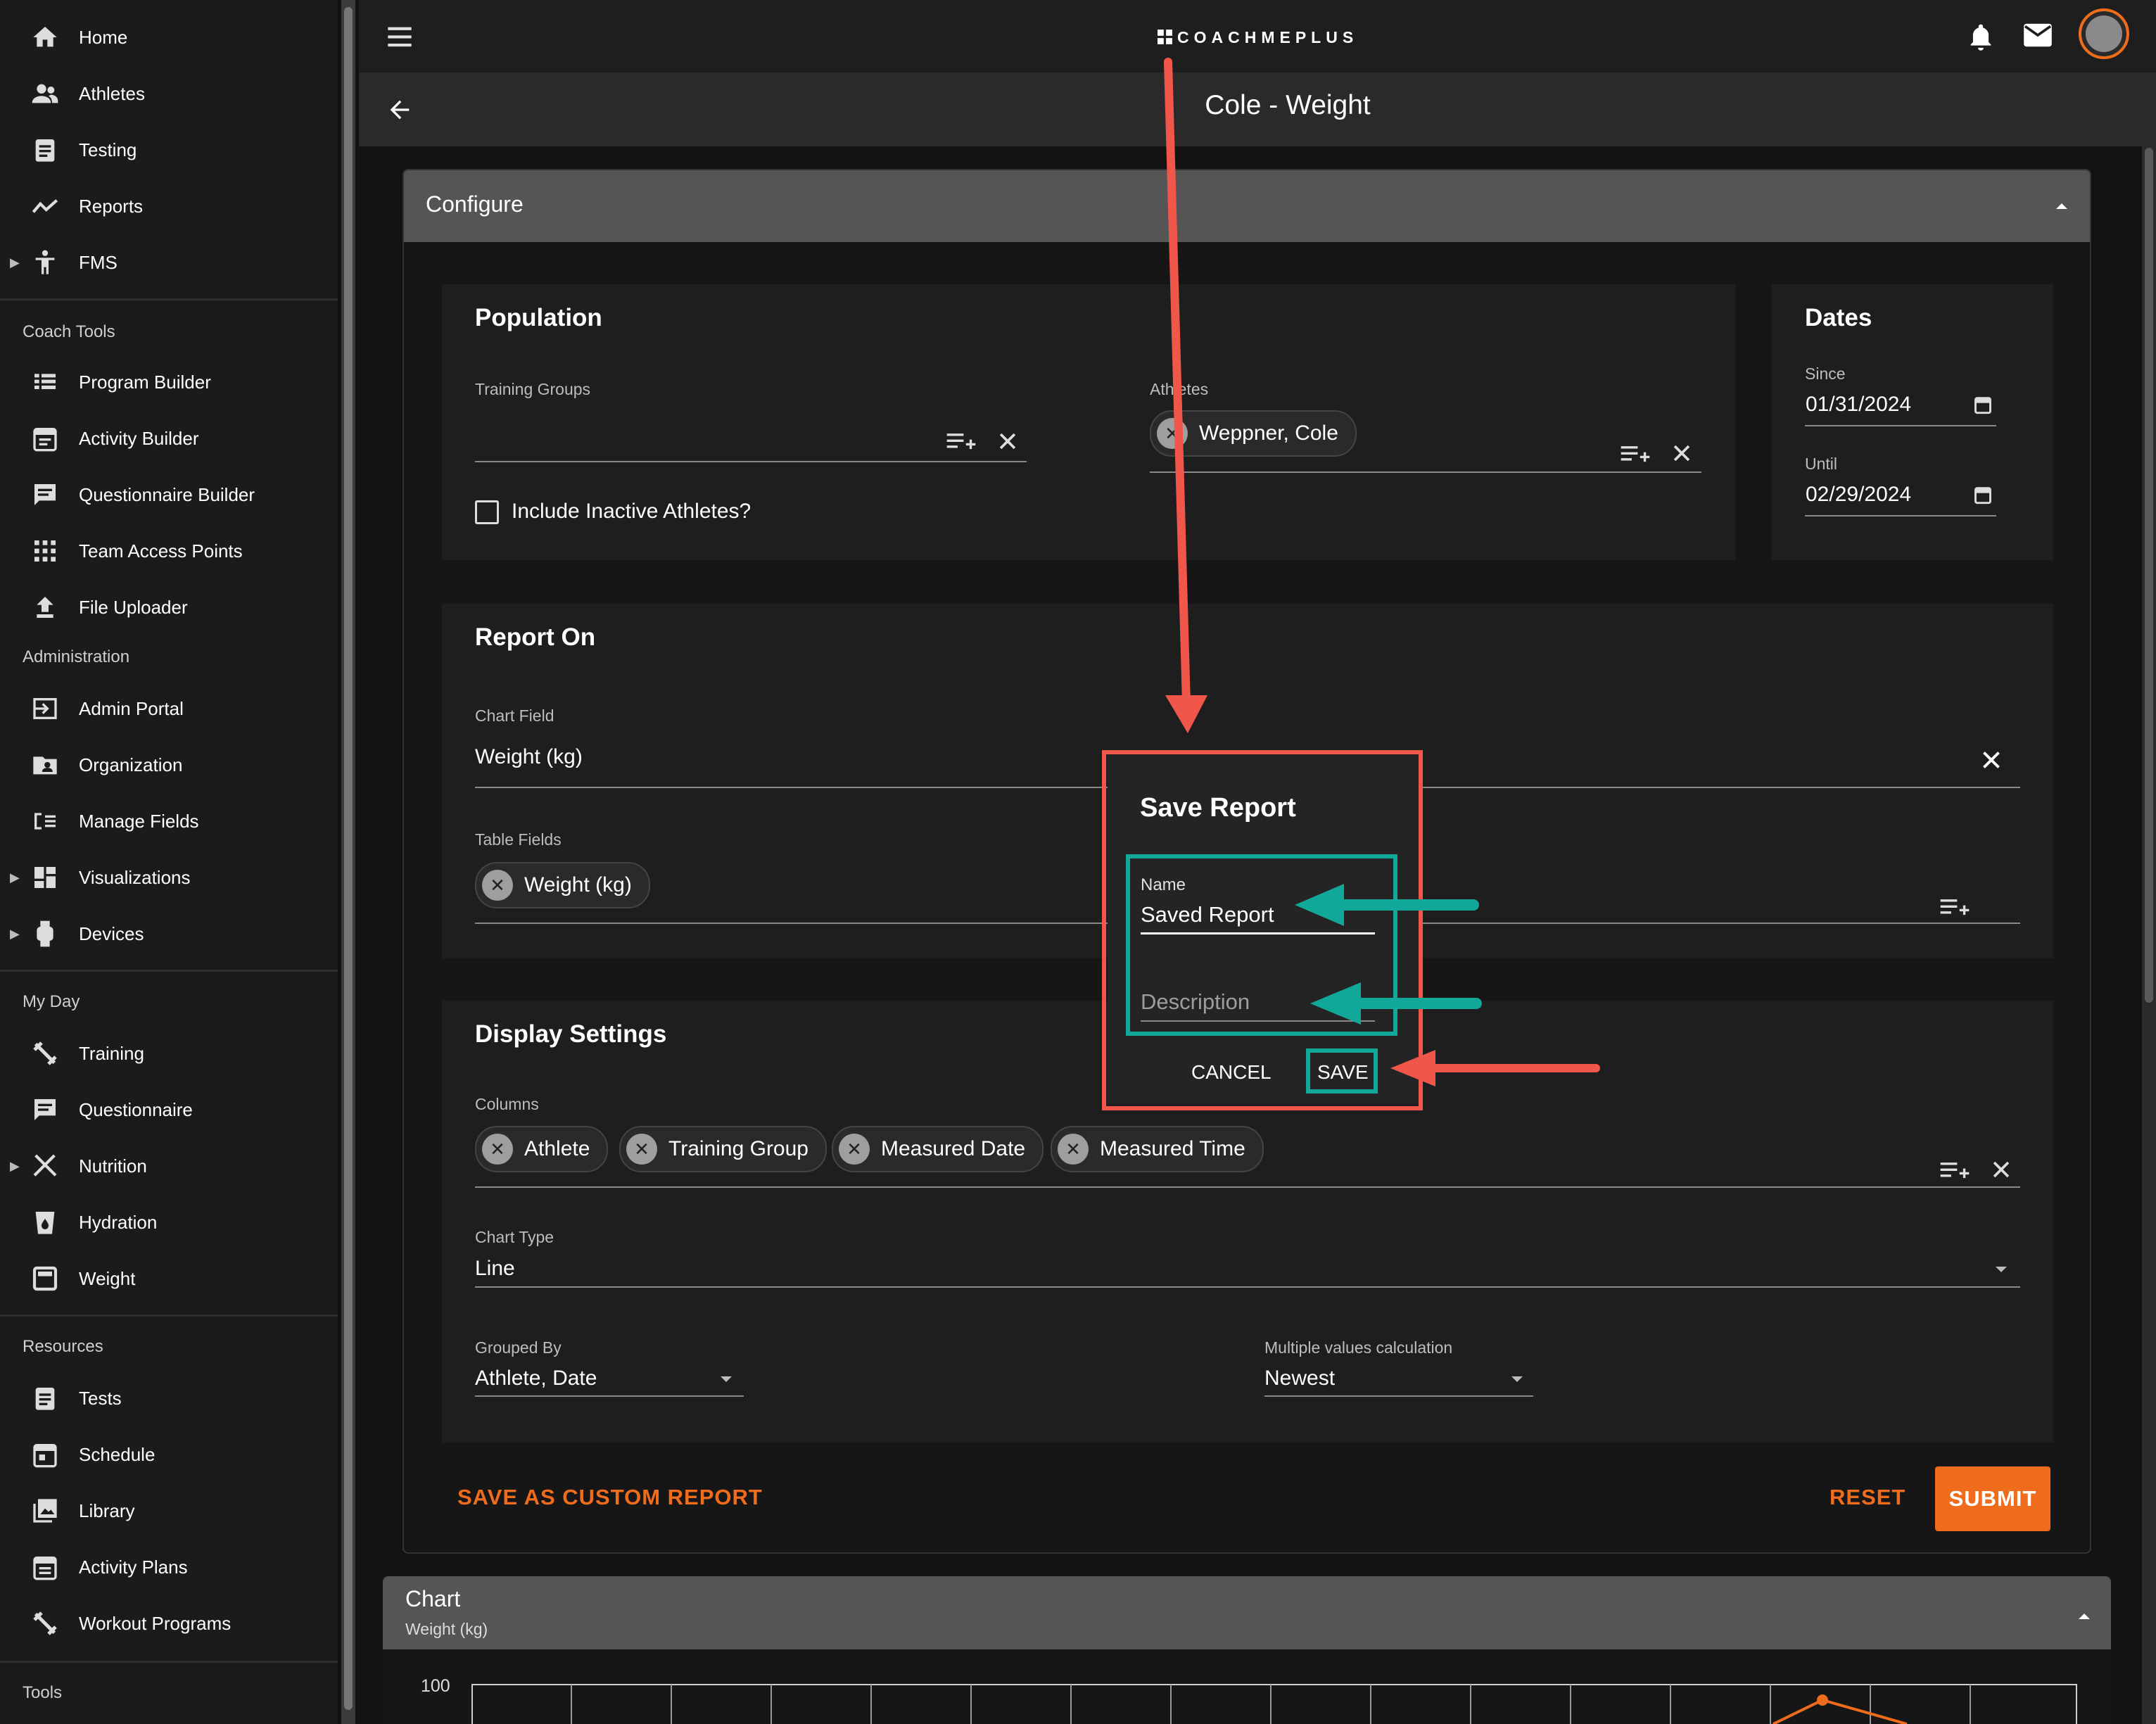 The image size is (2156, 1724). What do you see at coordinates (538, 317) in the screenshot?
I see `population-title: Population` at bounding box center [538, 317].